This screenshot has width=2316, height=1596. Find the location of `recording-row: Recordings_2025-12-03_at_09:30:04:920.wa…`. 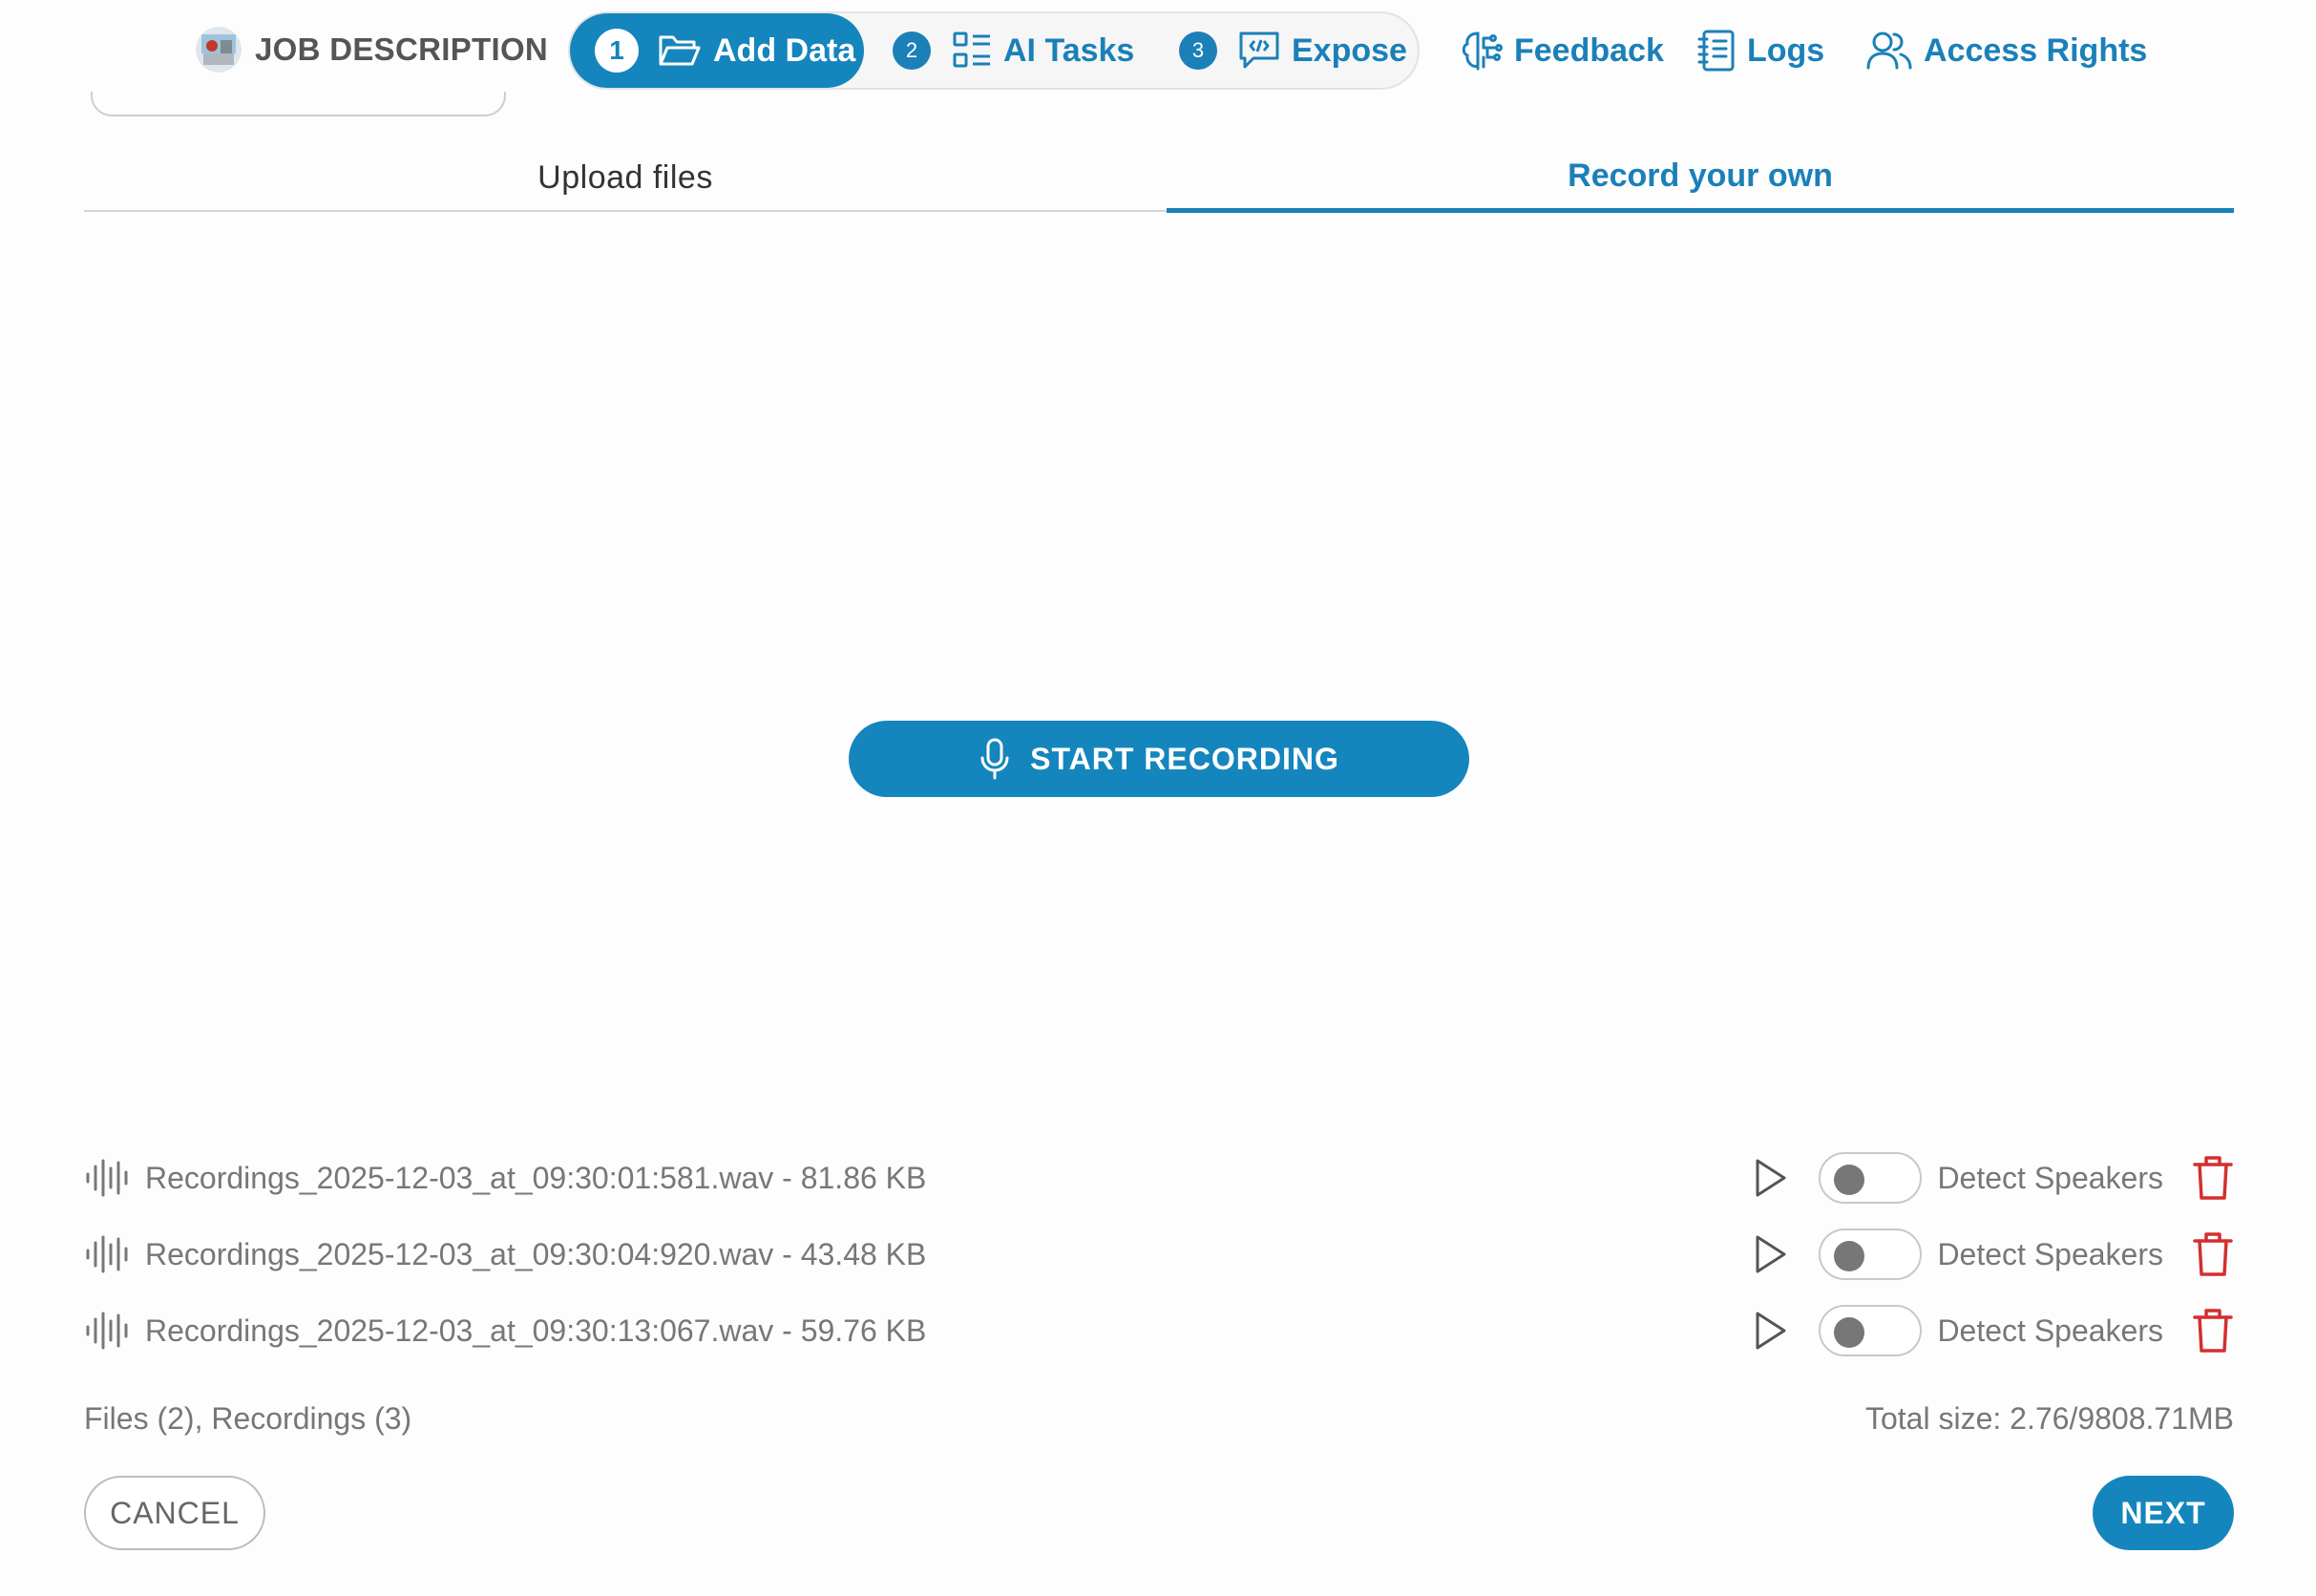

recording-row: Recordings_2025-12-03_at_09:30:04:920.wa… is located at coordinates (1159, 1255).